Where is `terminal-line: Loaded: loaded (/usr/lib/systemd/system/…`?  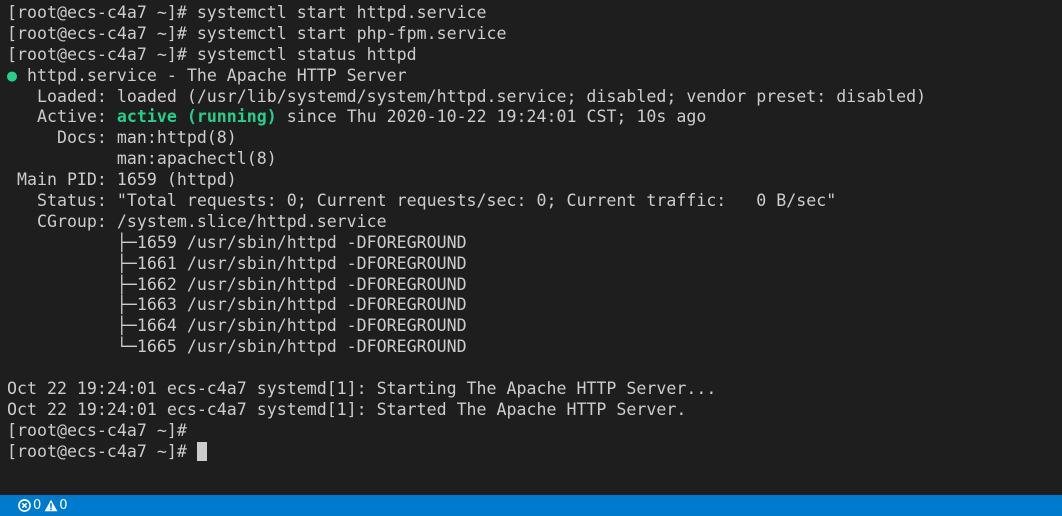 terminal-line: Loaded: loaded (/usr/lib/systemd/system/… is located at coordinates (466, 97).